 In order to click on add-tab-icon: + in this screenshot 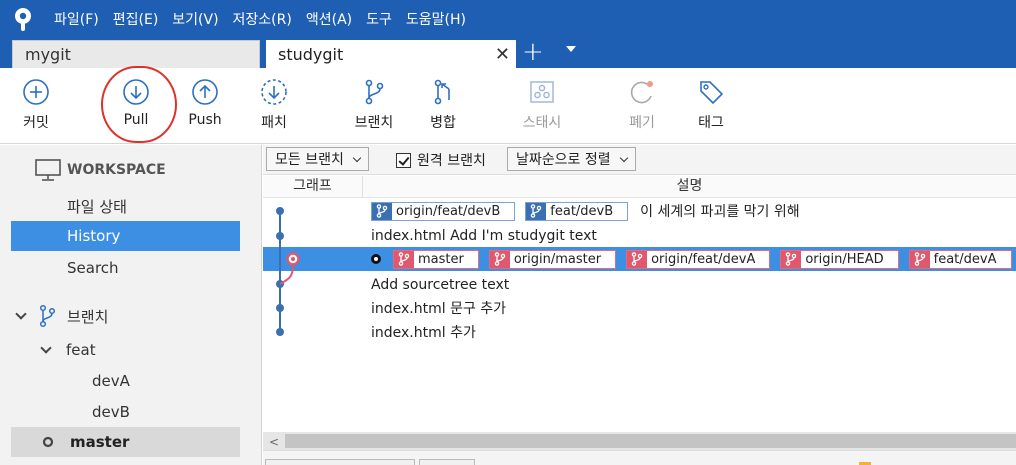, I will do `click(533, 52)`.